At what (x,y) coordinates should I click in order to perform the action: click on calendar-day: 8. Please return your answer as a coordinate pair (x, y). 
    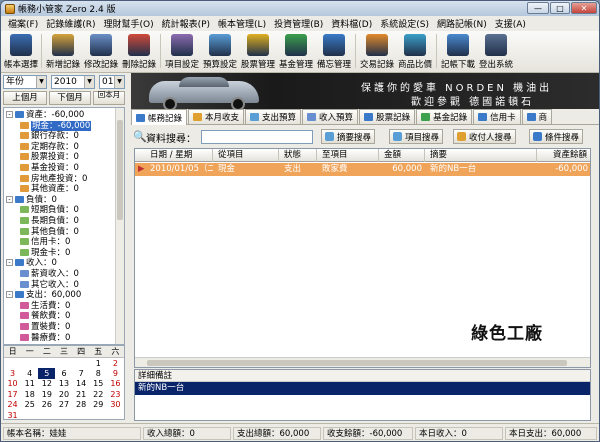
    Looking at the image, I should click on (98, 373).